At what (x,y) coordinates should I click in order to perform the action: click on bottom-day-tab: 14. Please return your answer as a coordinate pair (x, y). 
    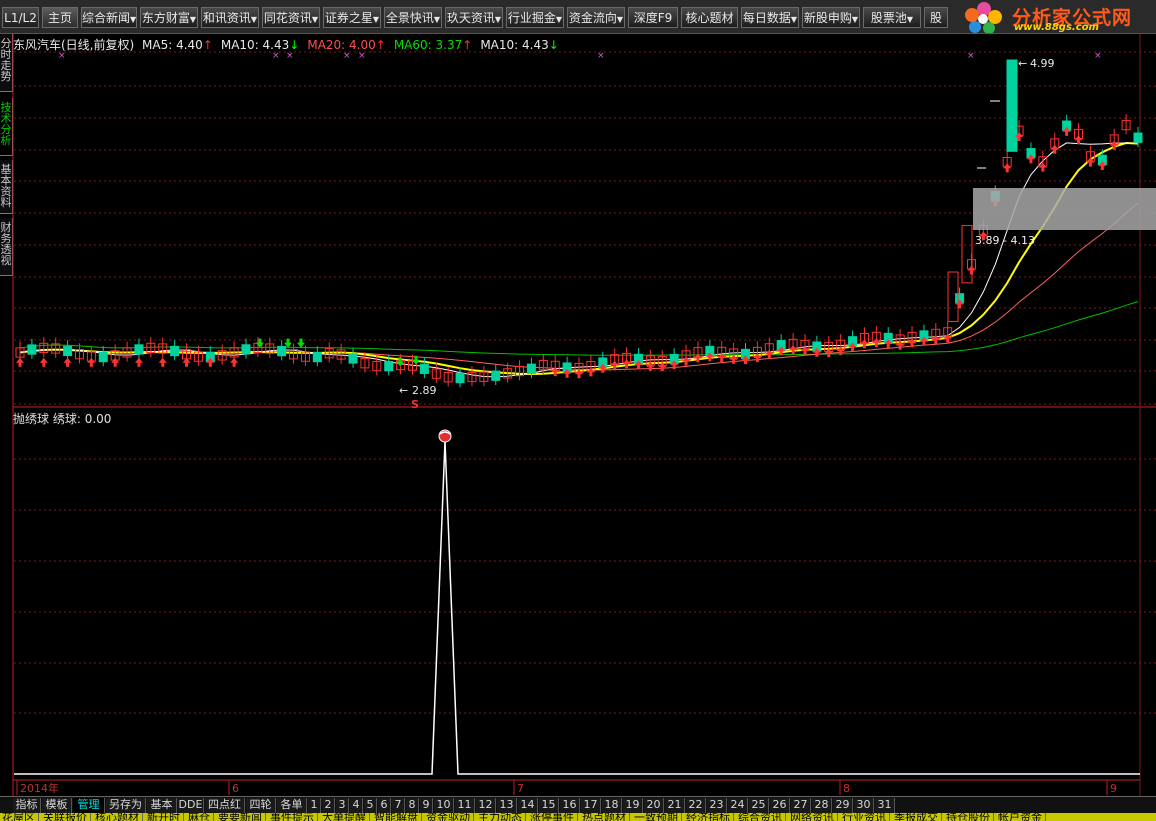
    Looking at the image, I should click on (528, 805).